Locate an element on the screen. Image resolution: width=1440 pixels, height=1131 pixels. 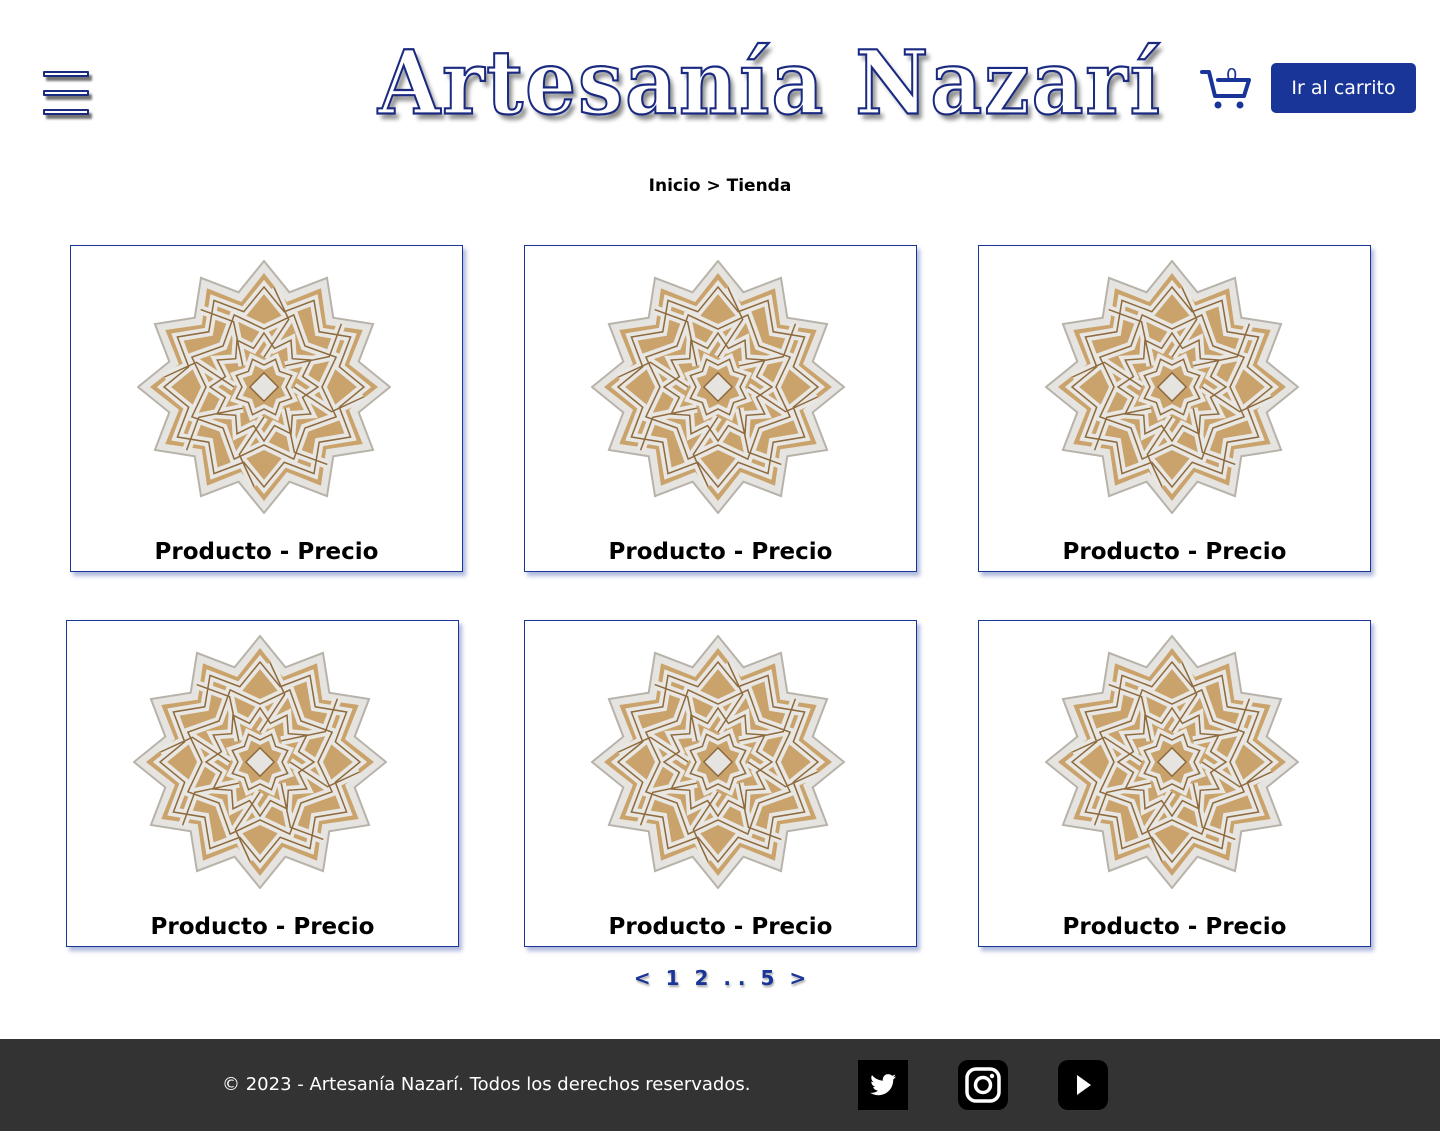
breadcrumb-current: Tienda is located at coordinates (759, 186).